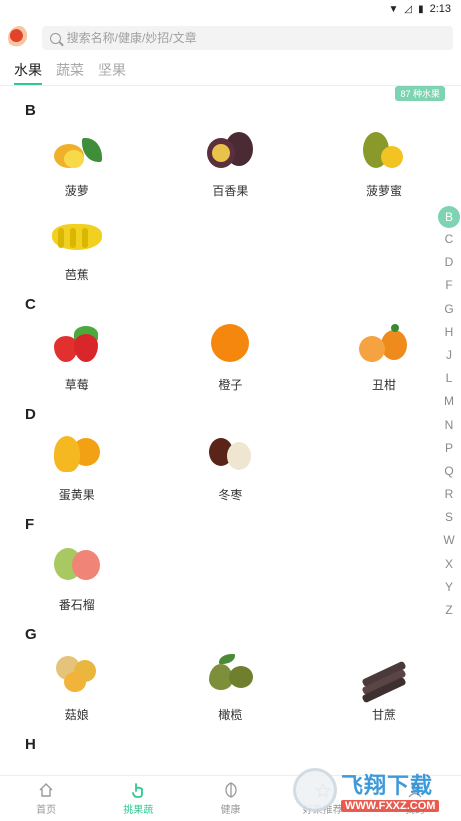  I want to click on ugli-icon, so click(384, 345).